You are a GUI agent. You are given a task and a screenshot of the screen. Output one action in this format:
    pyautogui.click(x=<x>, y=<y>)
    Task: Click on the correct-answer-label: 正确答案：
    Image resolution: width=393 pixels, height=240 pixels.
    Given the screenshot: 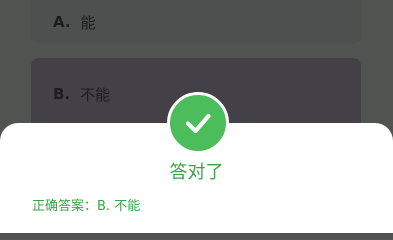 What is the action you would take?
    pyautogui.click(x=65, y=206)
    